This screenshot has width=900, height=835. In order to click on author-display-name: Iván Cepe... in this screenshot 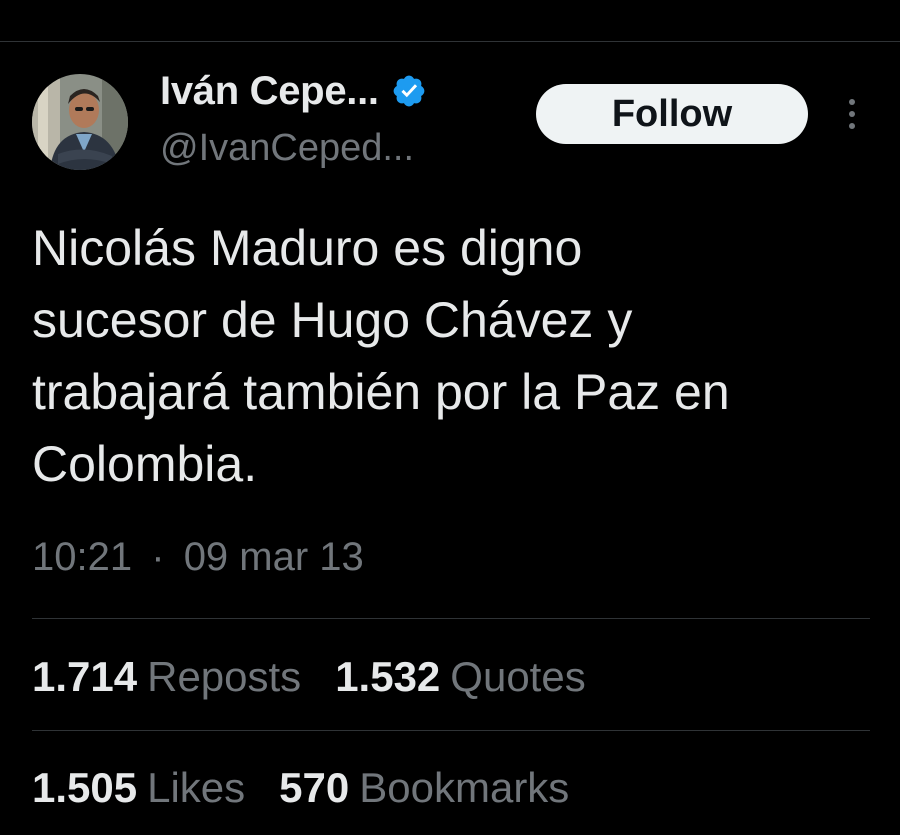, I will do `click(269, 91)`.